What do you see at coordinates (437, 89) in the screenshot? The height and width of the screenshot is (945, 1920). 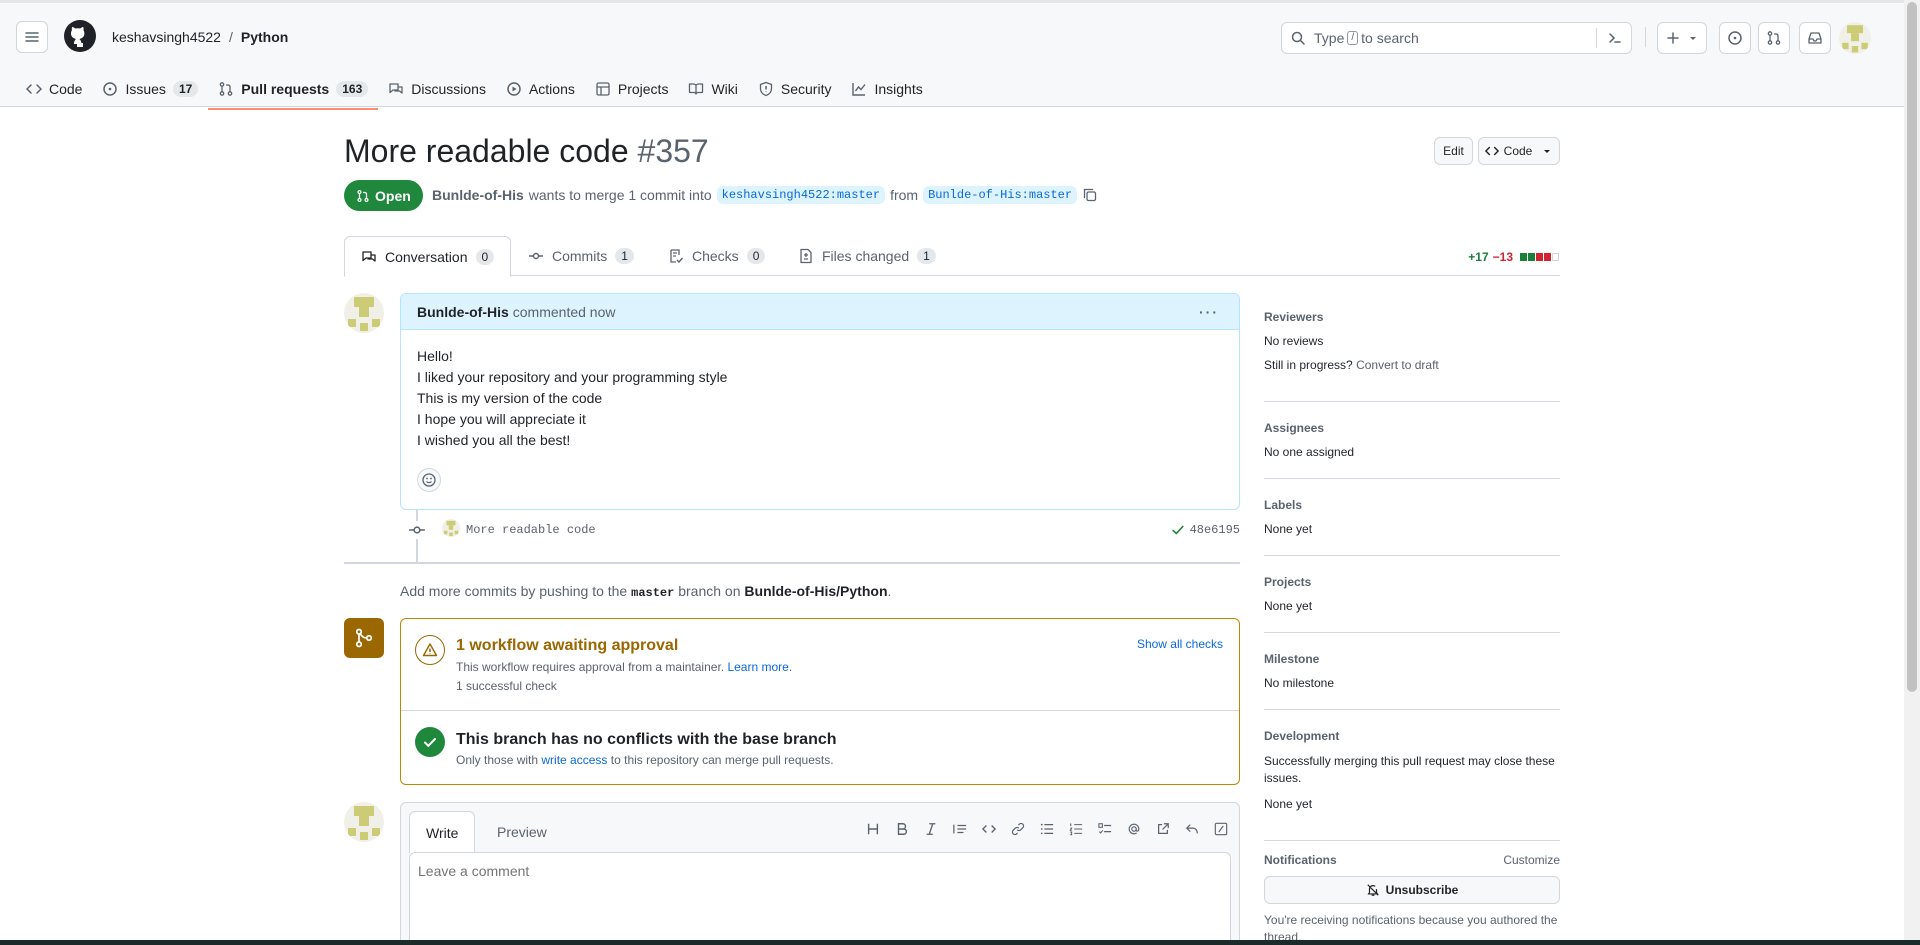 I see `nav-discussions: Discussions` at bounding box center [437, 89].